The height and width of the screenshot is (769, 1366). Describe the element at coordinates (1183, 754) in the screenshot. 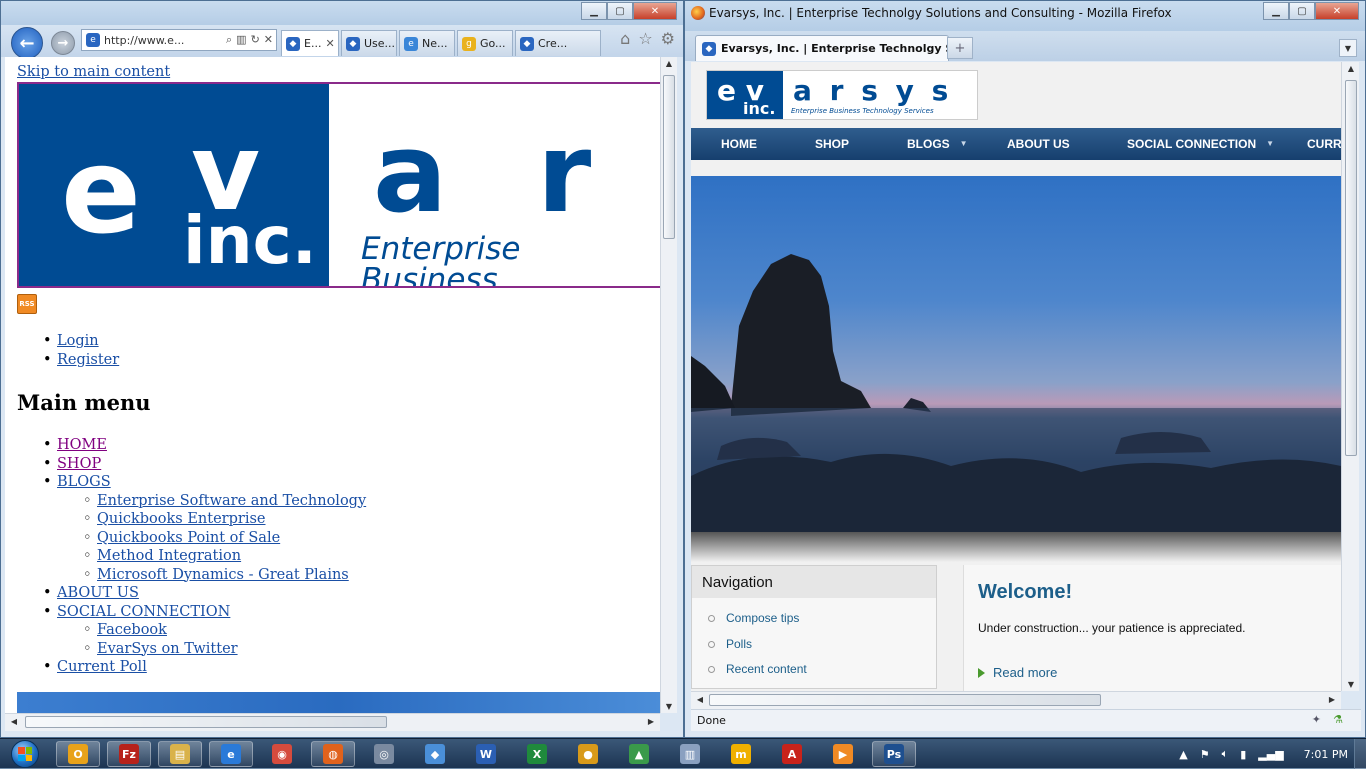

I see `show-hidden-icons: ▲` at that location.